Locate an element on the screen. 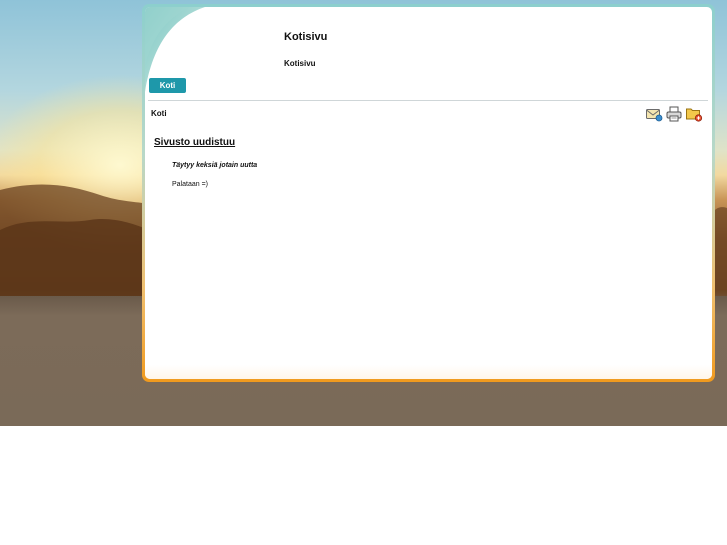 The width and height of the screenshot is (727, 545). site-subtitle: Kotisivu is located at coordinates (300, 63).